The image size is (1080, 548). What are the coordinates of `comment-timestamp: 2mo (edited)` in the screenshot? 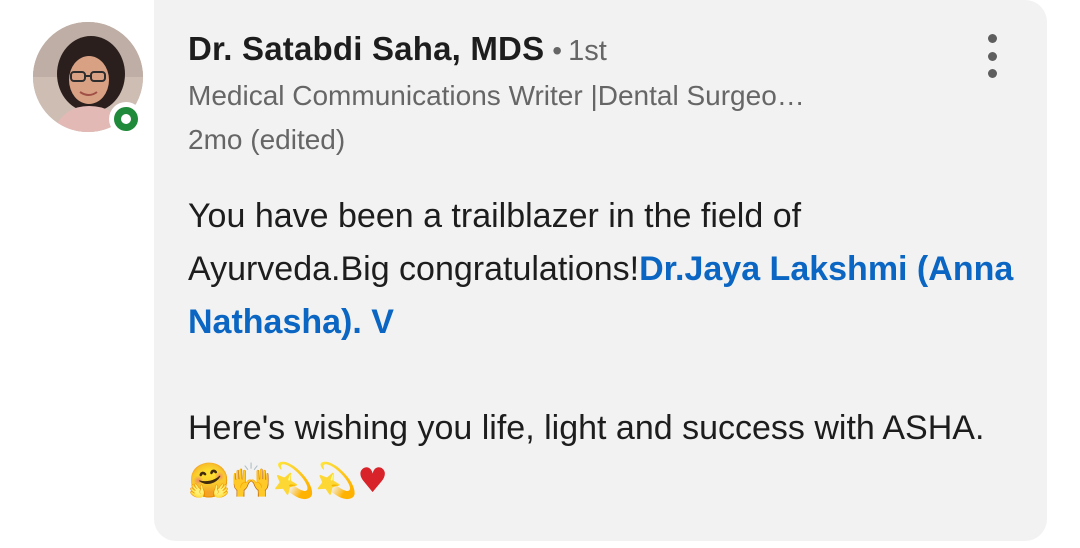 It's located at (267, 139).